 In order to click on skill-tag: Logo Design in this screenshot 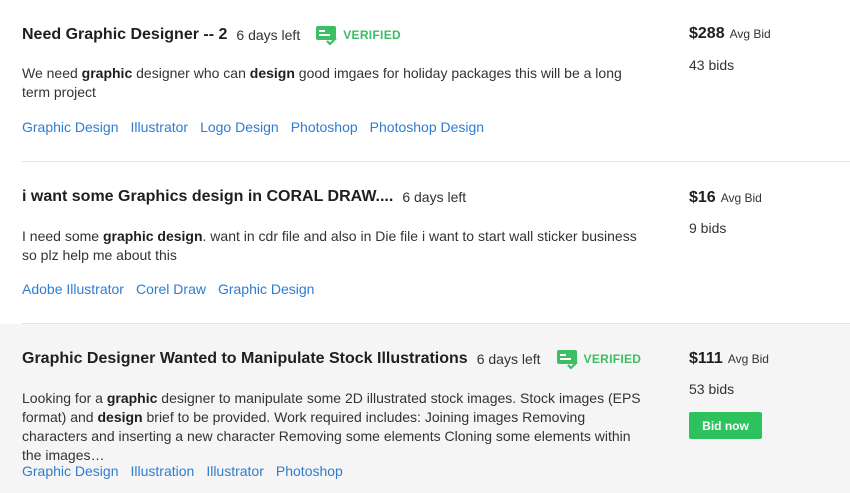, I will do `click(239, 127)`.